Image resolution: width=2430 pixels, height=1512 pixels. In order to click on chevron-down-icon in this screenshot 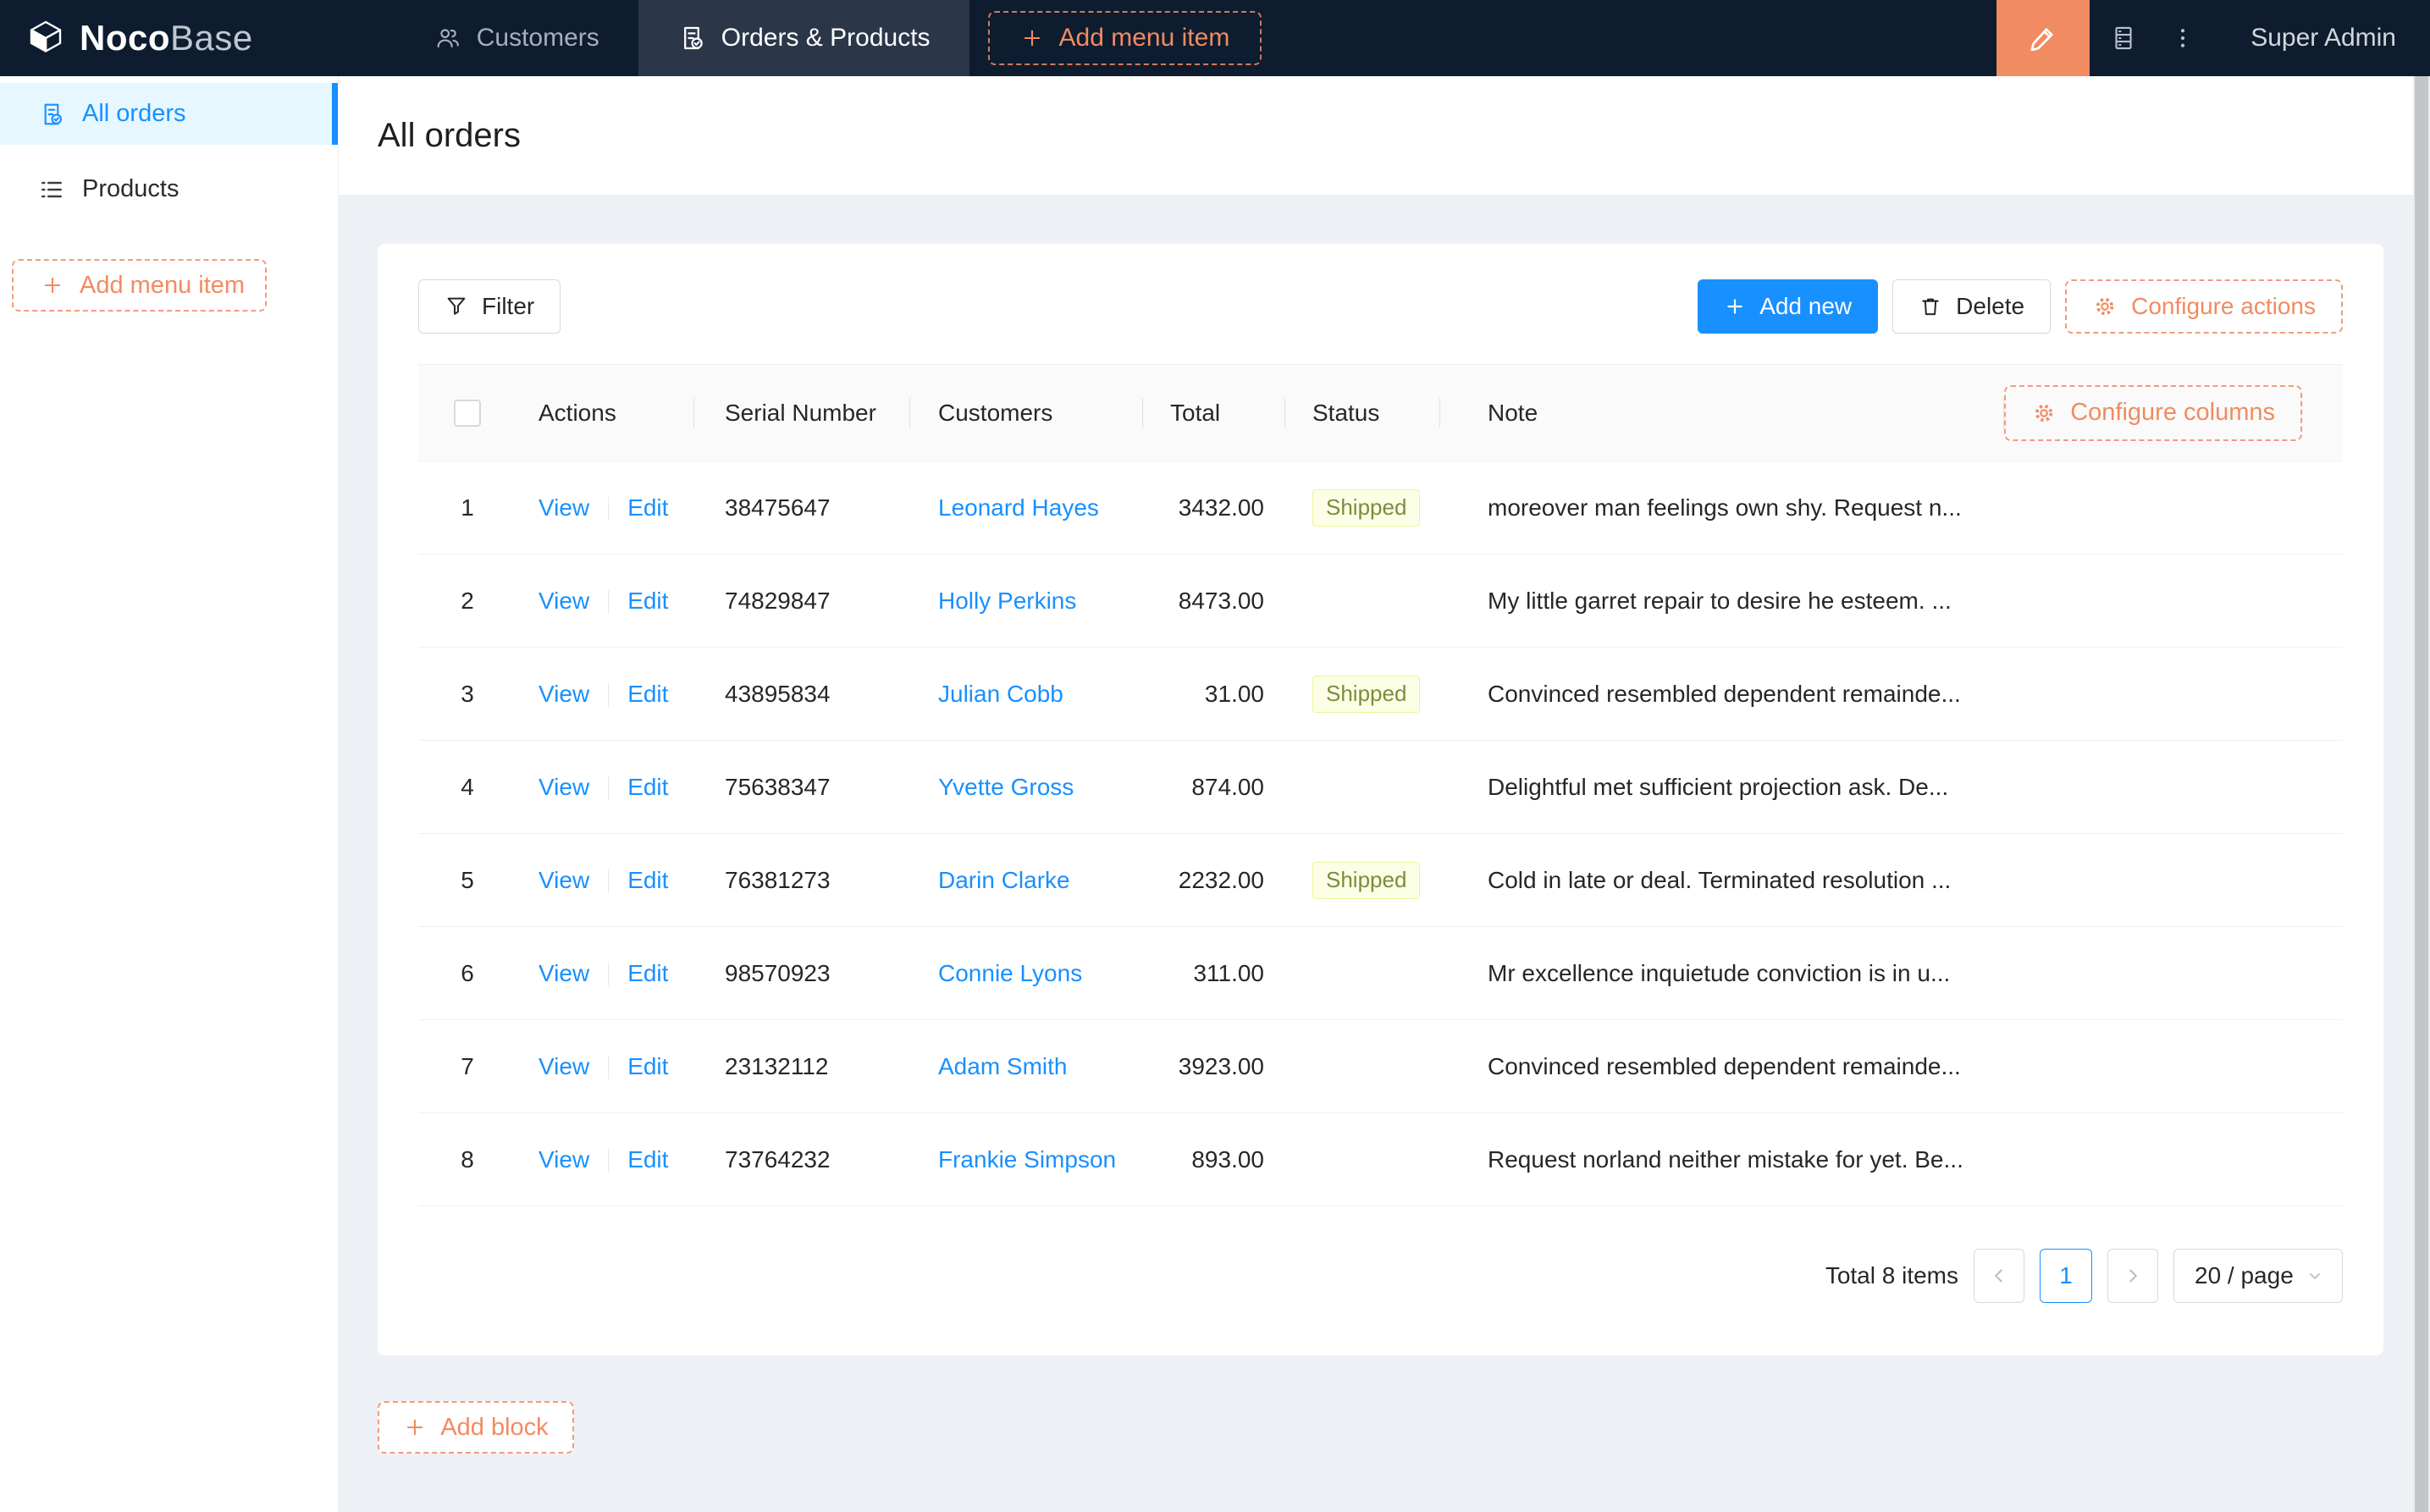, I will do `click(2315, 1276)`.